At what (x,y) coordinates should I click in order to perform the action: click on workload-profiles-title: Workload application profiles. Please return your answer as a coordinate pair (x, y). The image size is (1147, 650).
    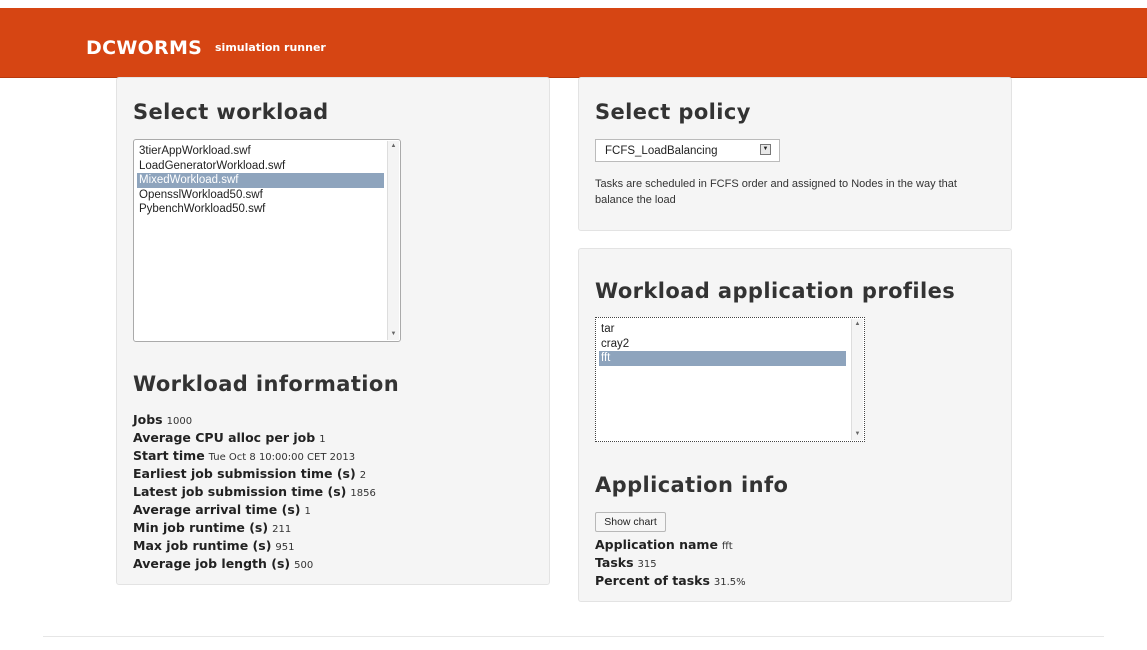
    Looking at the image, I should click on (775, 291).